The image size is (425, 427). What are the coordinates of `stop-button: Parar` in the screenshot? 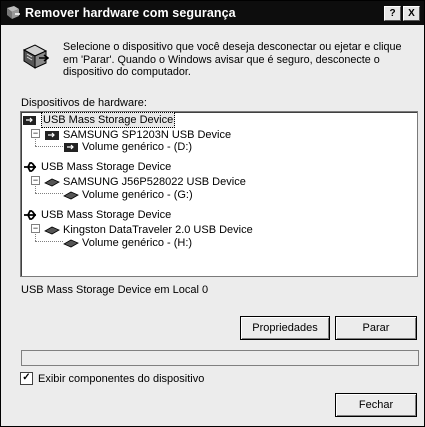 It's located at (376, 328).